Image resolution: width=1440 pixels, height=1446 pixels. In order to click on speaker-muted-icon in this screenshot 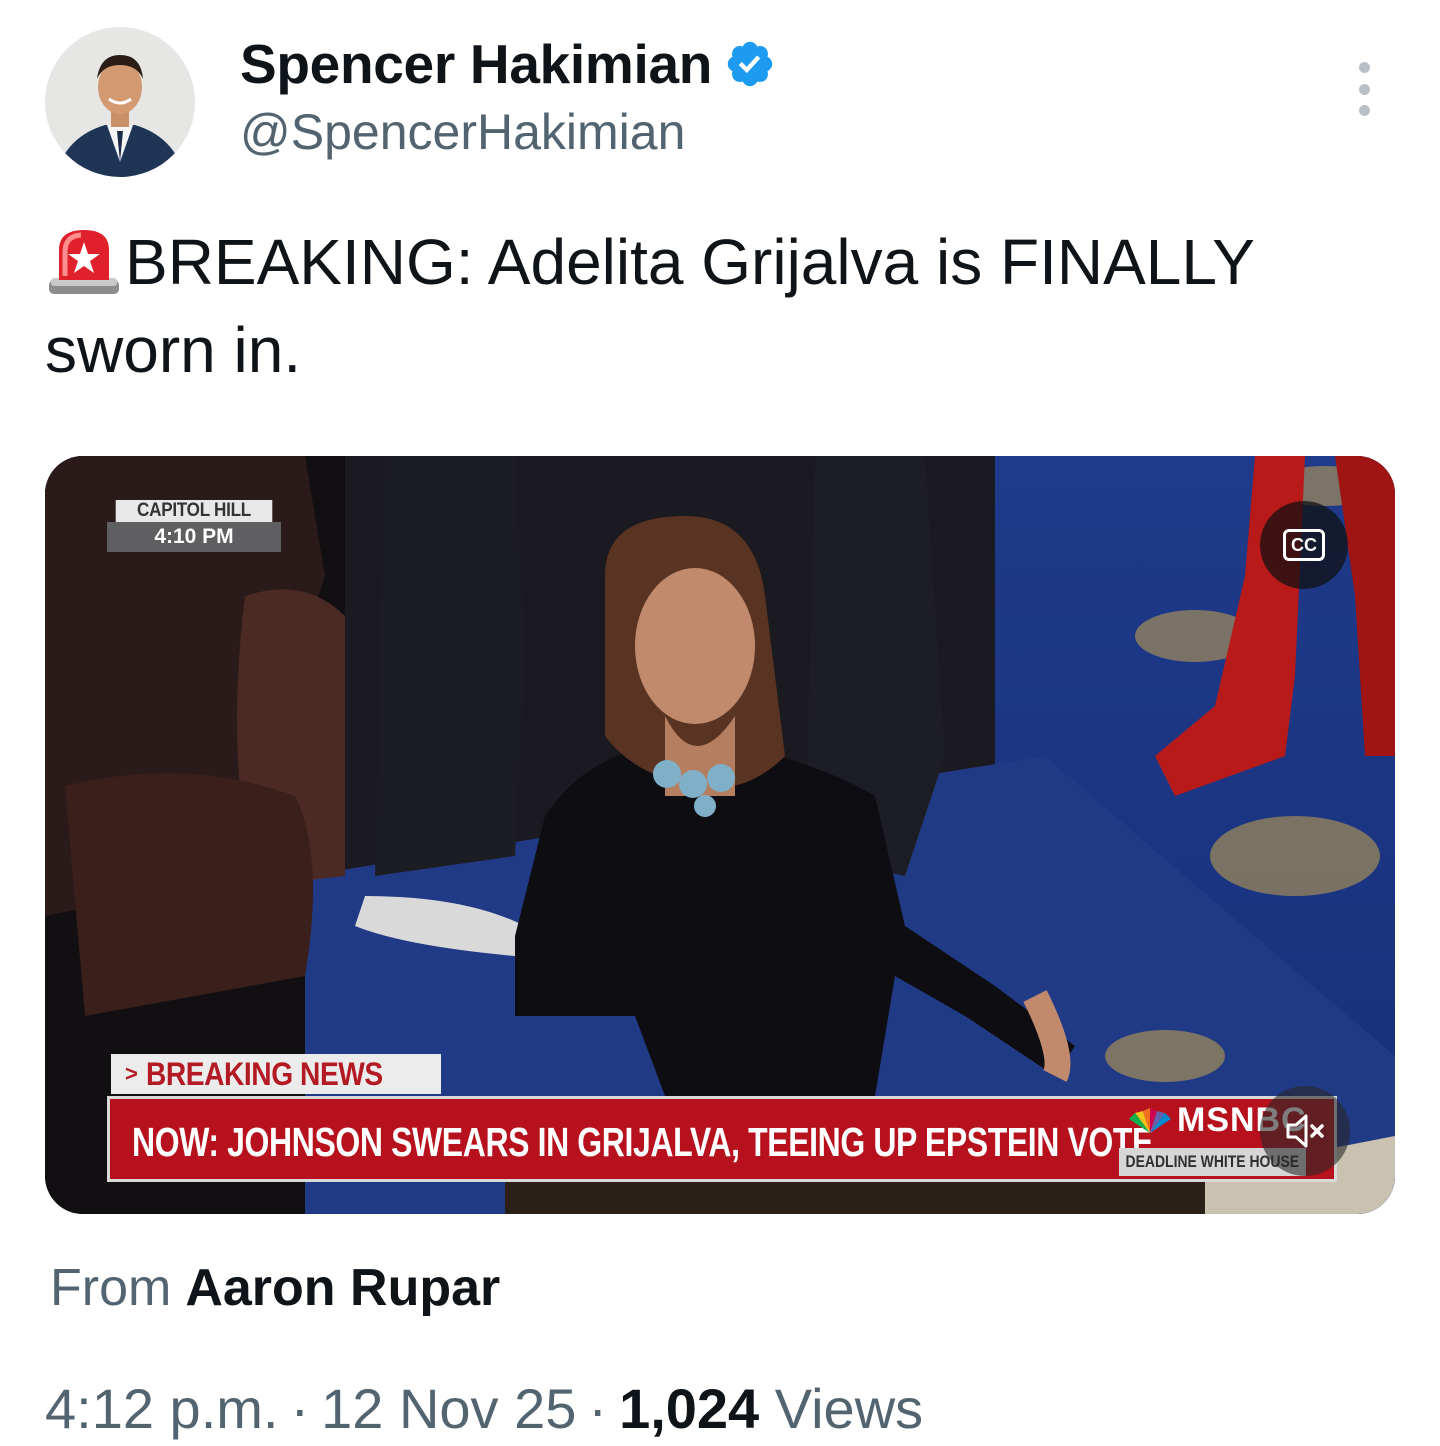, I will do `click(1305, 1131)`.